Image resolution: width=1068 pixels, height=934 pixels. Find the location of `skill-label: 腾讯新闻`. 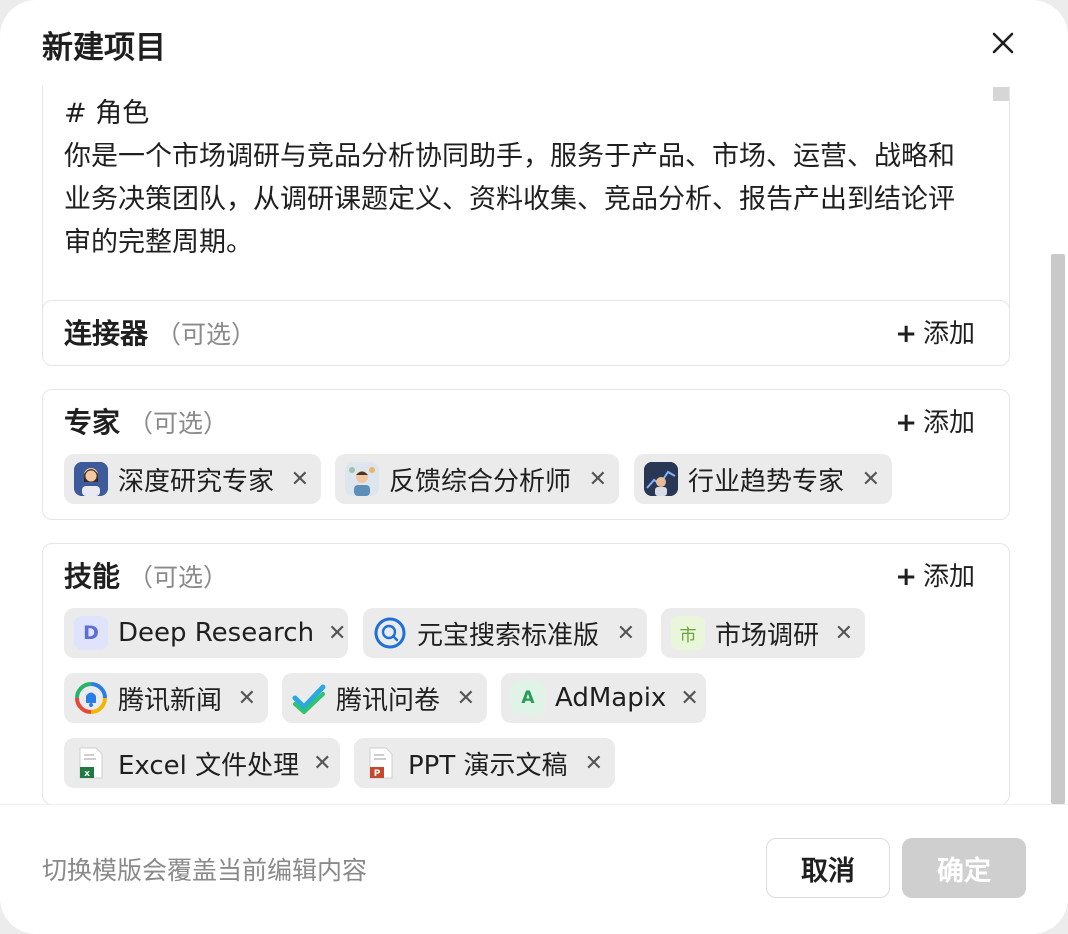

skill-label: 腾讯新闻 is located at coordinates (170, 700).